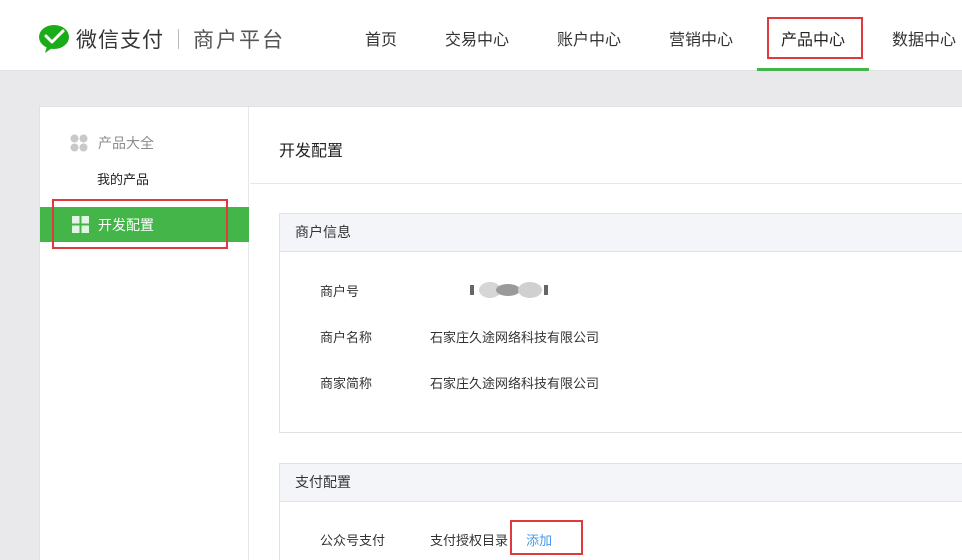 The width and height of the screenshot is (962, 560). What do you see at coordinates (927, 47) in the screenshot?
I see `nav-data: 数据中心` at bounding box center [927, 47].